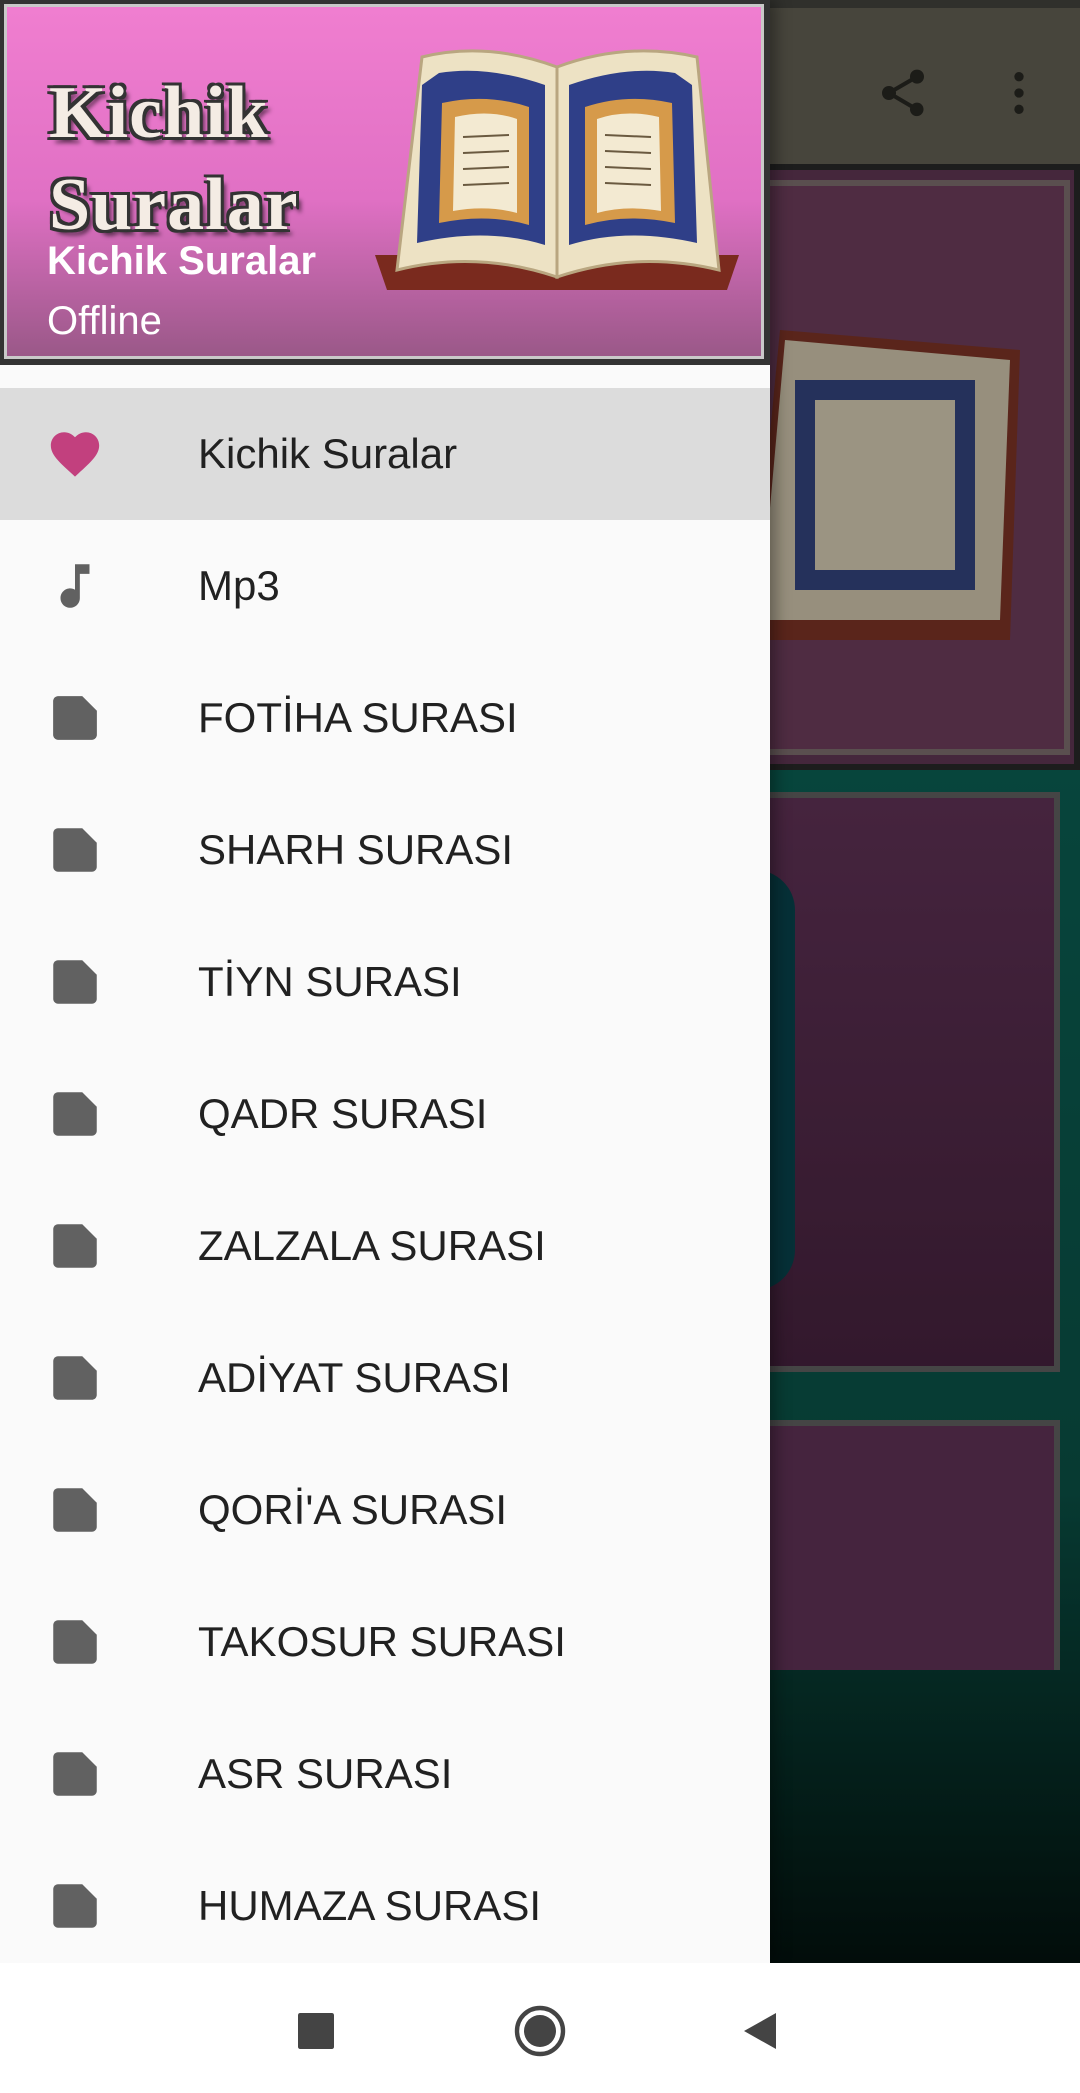 The height and width of the screenshot is (2093, 1080). I want to click on menu-item-qadr-surasi: QADR SURASI, so click(385, 1114).